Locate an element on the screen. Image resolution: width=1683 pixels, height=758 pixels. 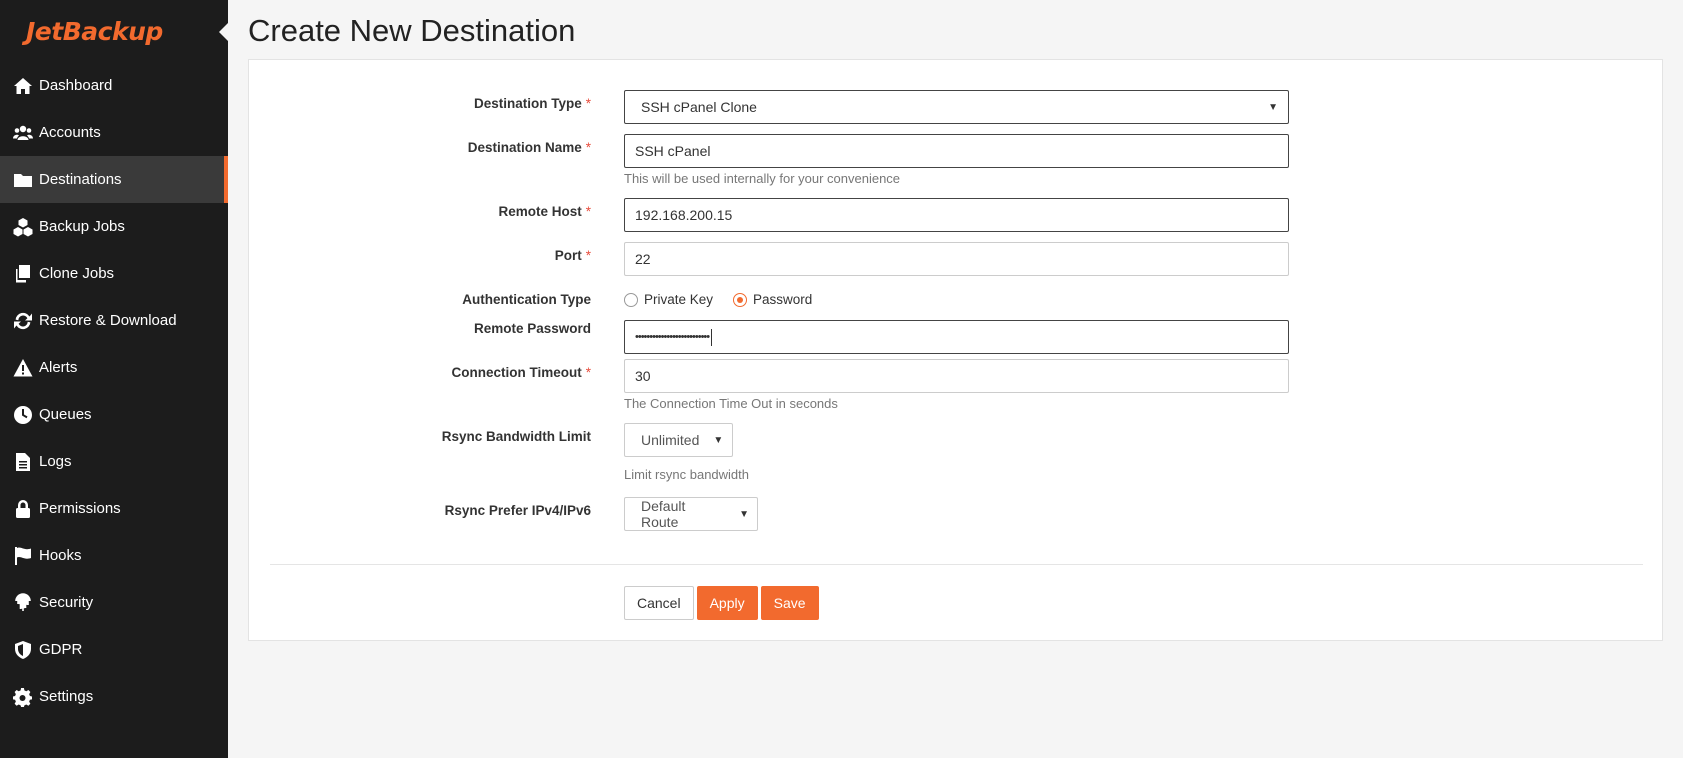
sidebar-item-label: GDPR is located at coordinates (61, 649).